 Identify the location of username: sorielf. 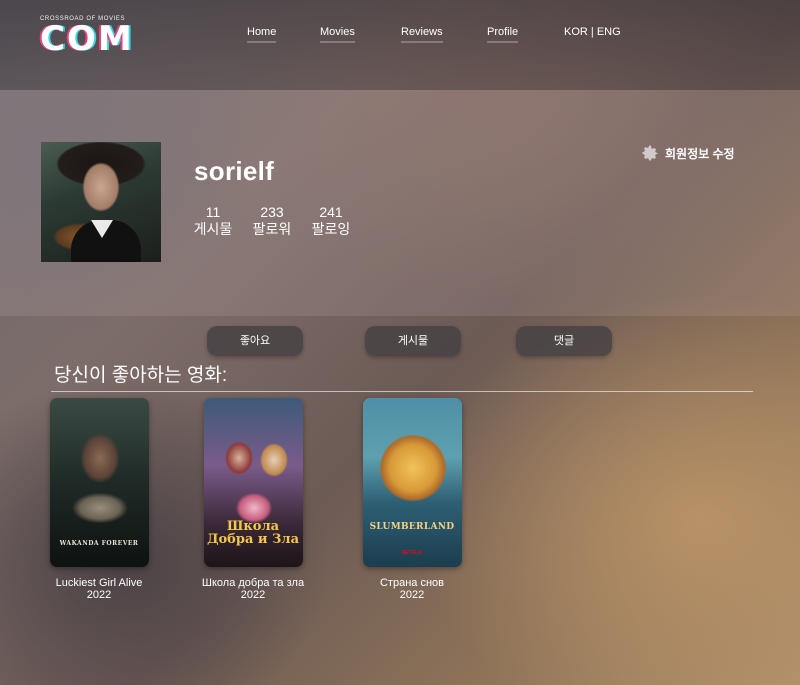
(234, 171).